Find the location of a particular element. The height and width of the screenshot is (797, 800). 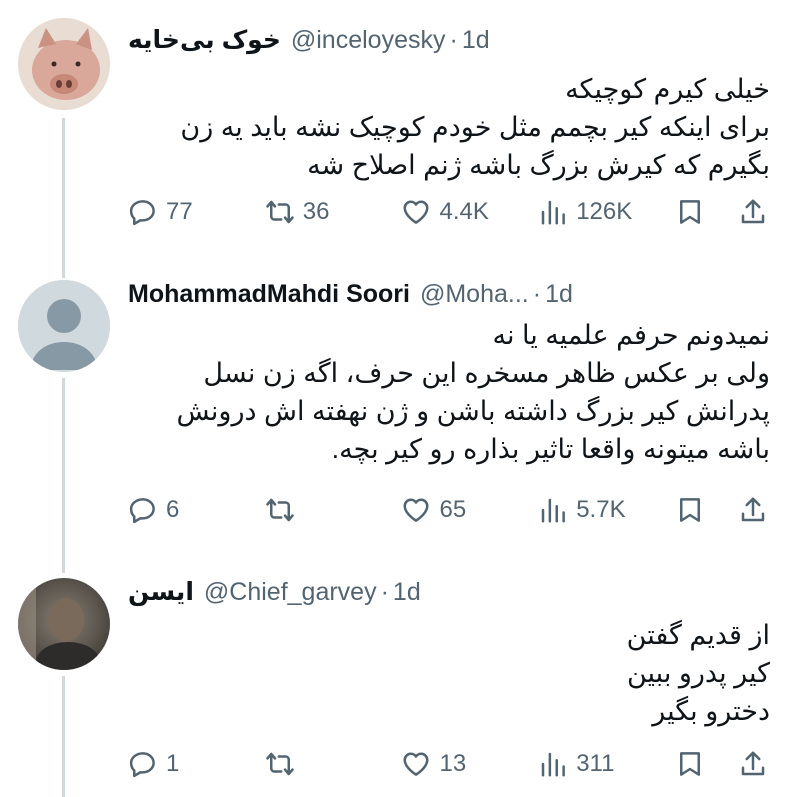

reply-count: 1 is located at coordinates (173, 763).